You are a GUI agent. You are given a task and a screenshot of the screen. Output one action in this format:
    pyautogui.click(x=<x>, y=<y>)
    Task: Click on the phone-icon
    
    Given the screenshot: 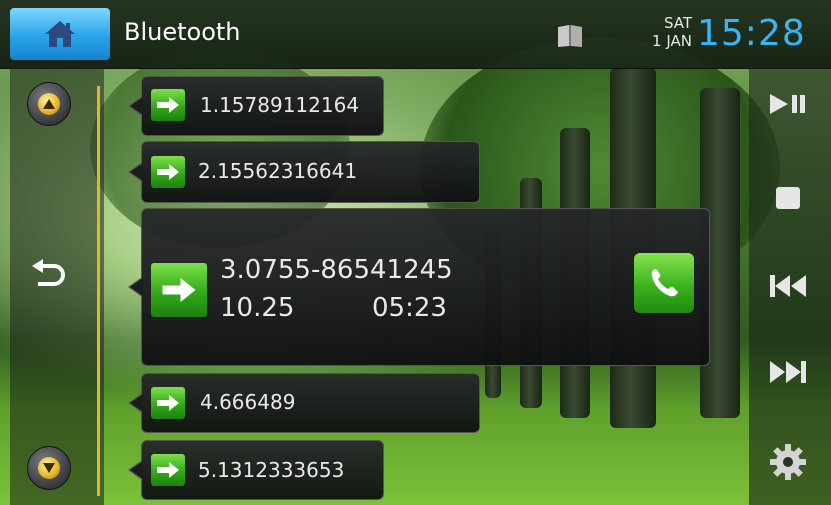 What is the action you would take?
    pyautogui.click(x=664, y=283)
    